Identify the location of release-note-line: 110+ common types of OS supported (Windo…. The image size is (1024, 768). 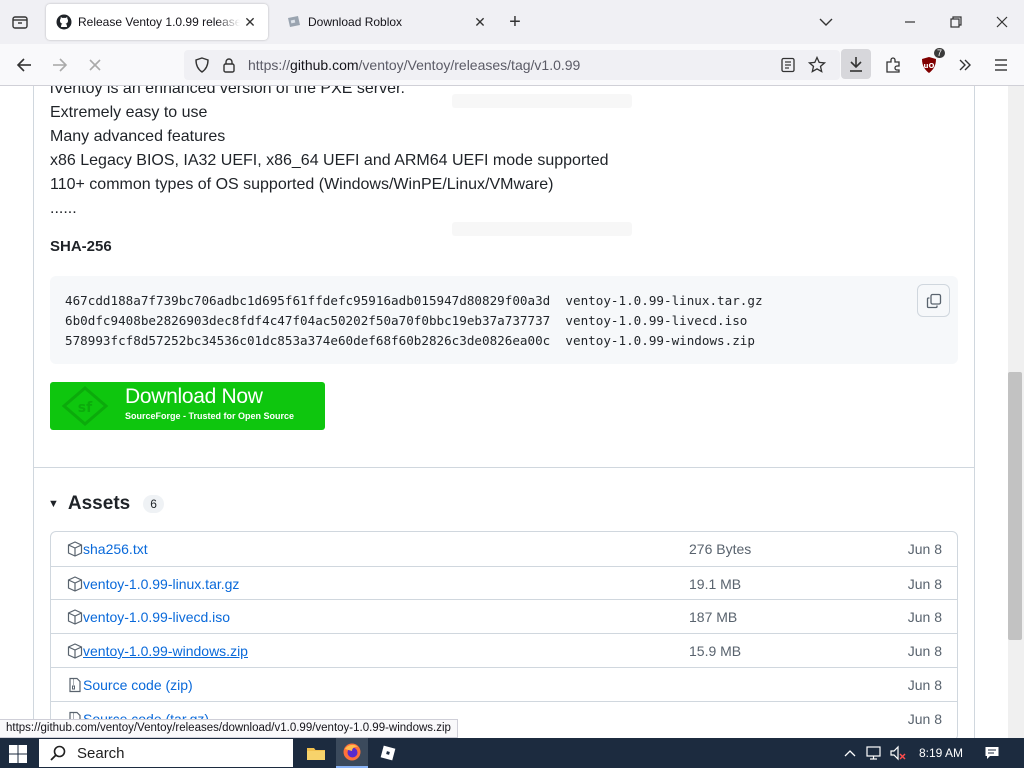
(302, 184).